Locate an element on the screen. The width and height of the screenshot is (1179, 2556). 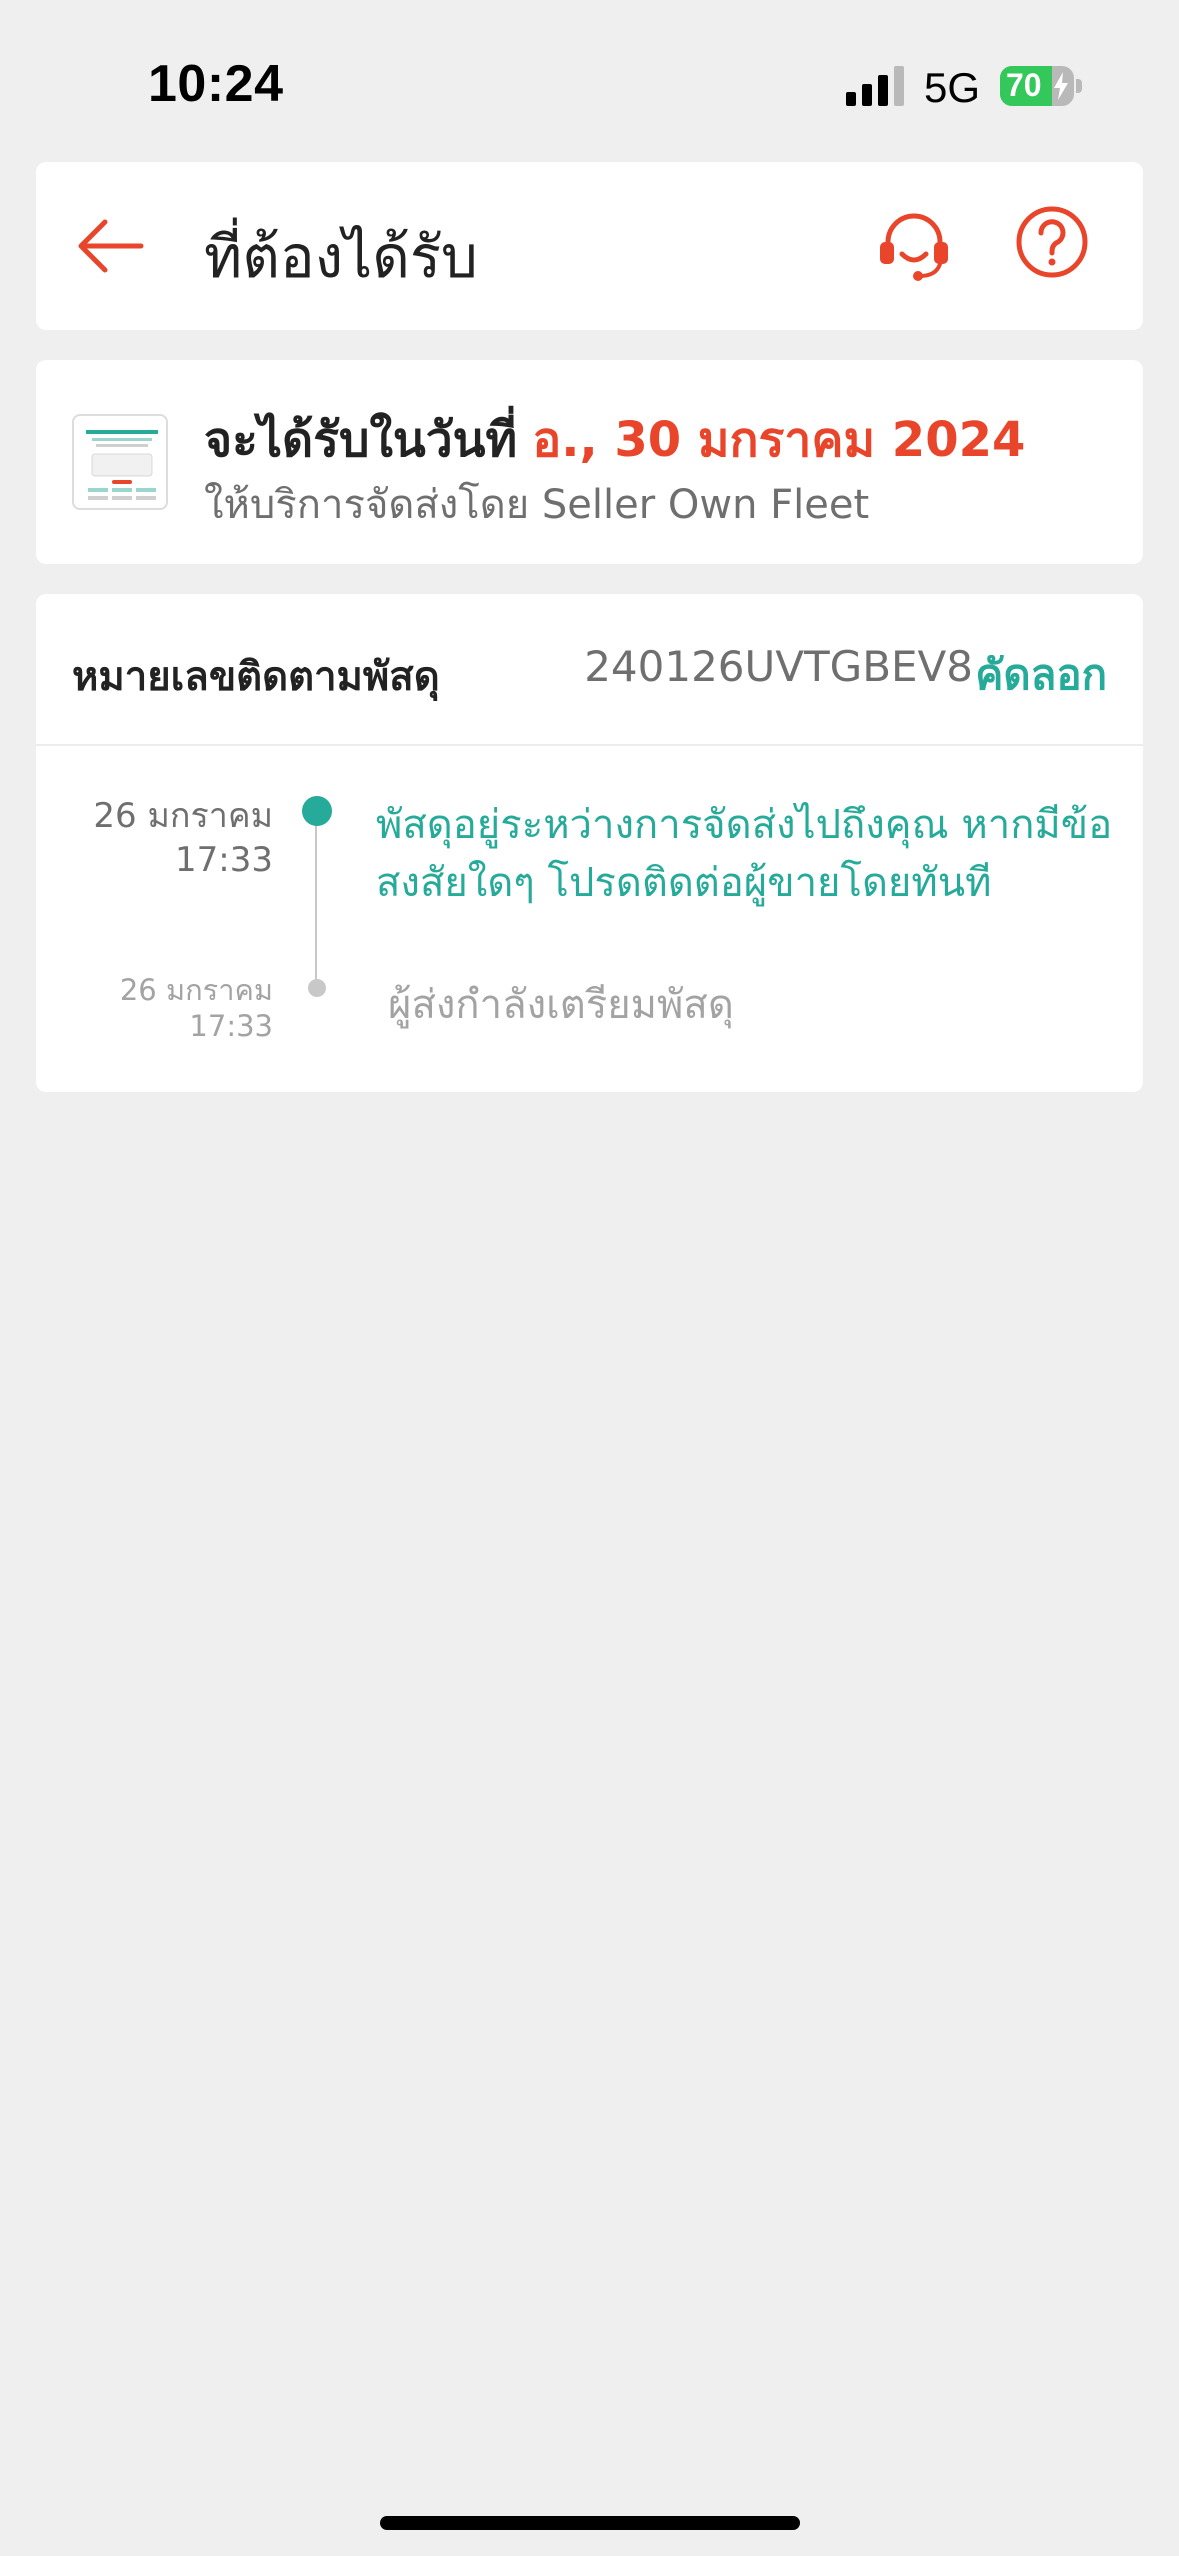
battery-icon: 70 is located at coordinates (1041, 86).